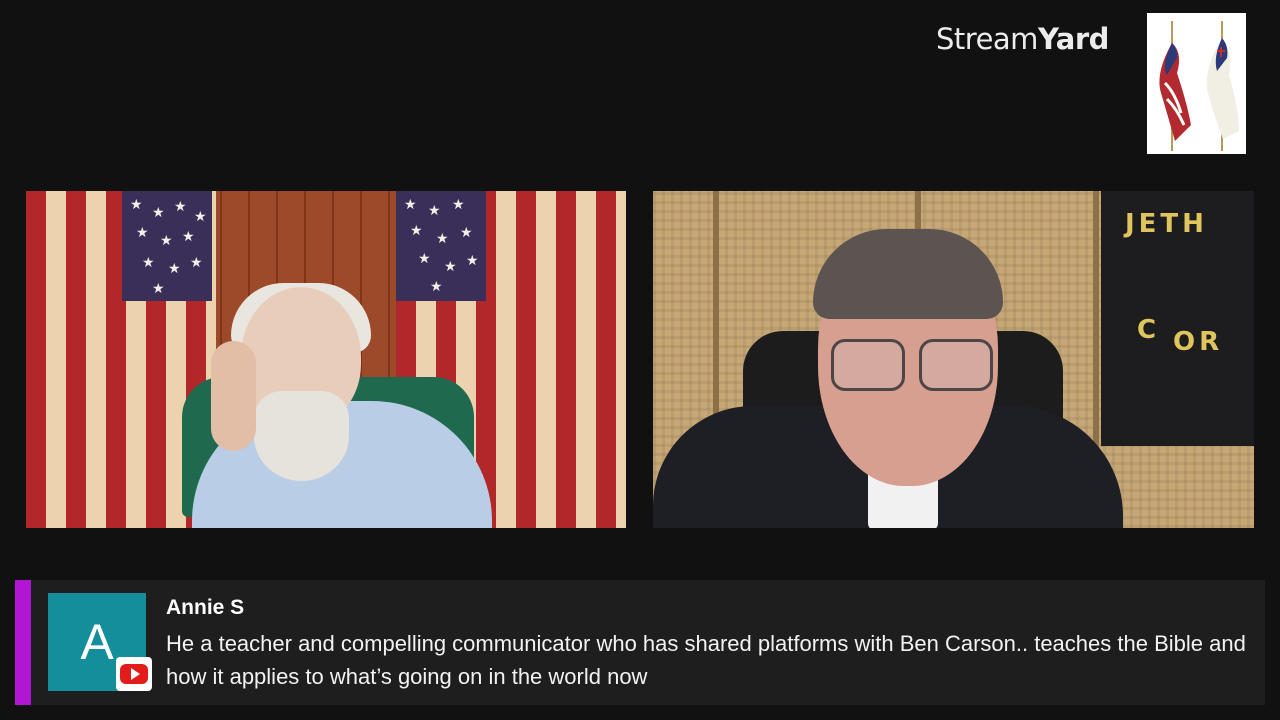 This screenshot has height=720, width=1280. Describe the element at coordinates (987, 39) in the screenshot. I see `brand-name-part1: Stream` at that location.